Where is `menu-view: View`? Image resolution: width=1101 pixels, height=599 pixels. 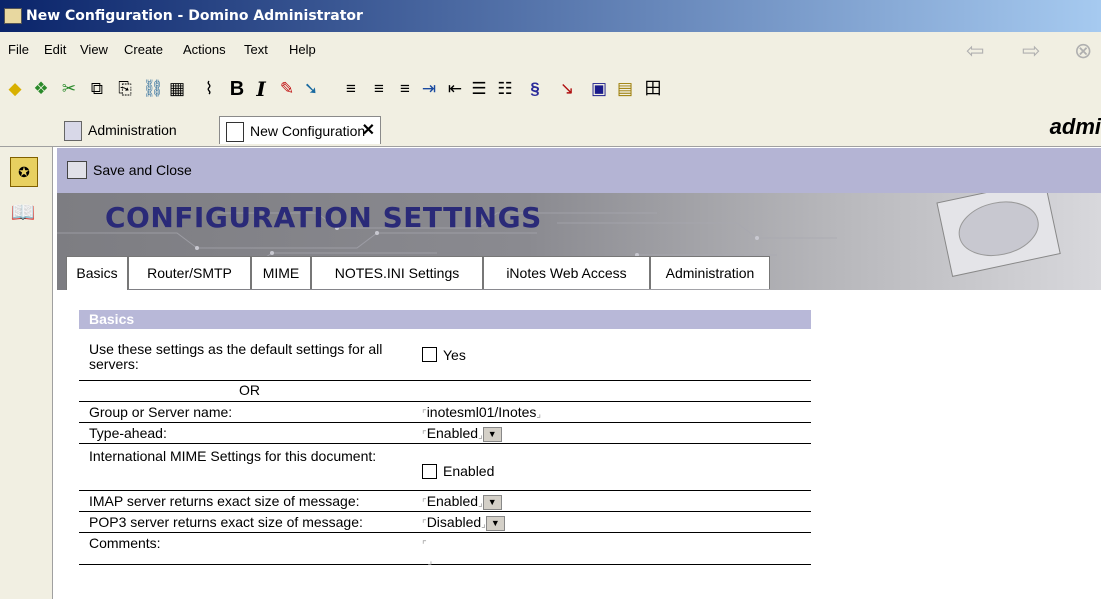 menu-view: View is located at coordinates (94, 49).